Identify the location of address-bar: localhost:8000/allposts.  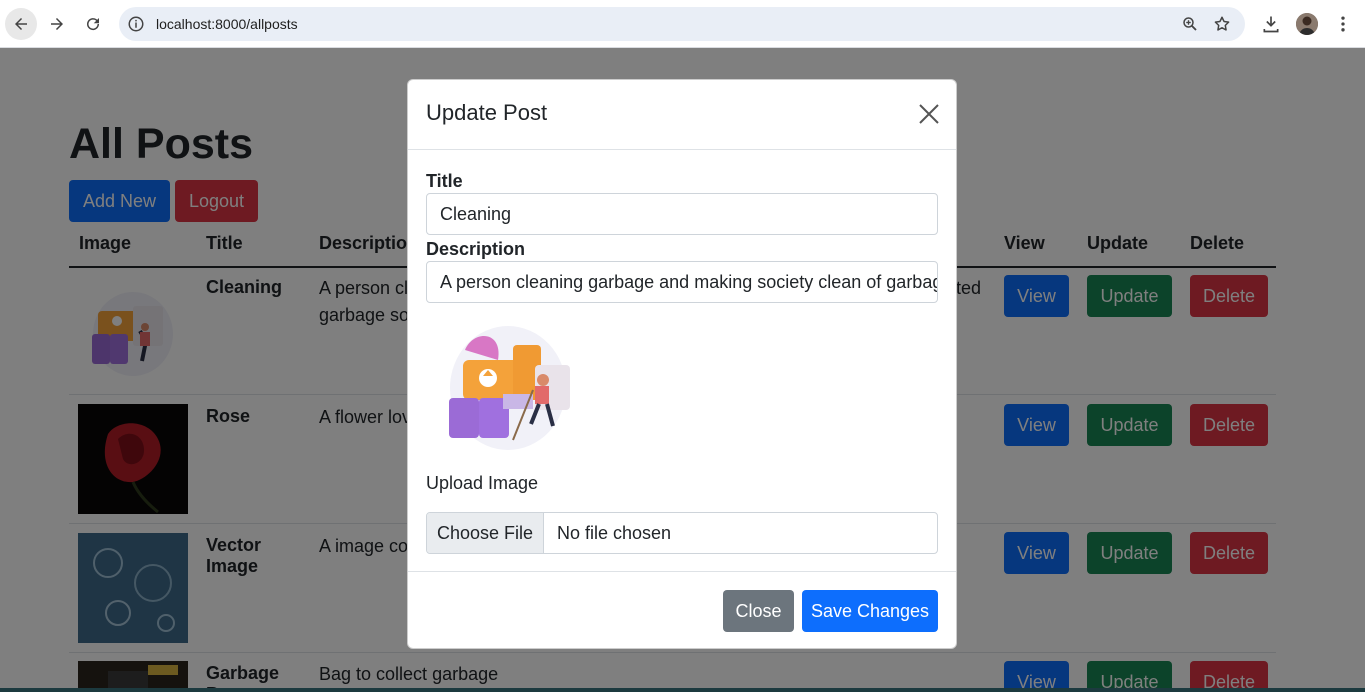
(682, 24).